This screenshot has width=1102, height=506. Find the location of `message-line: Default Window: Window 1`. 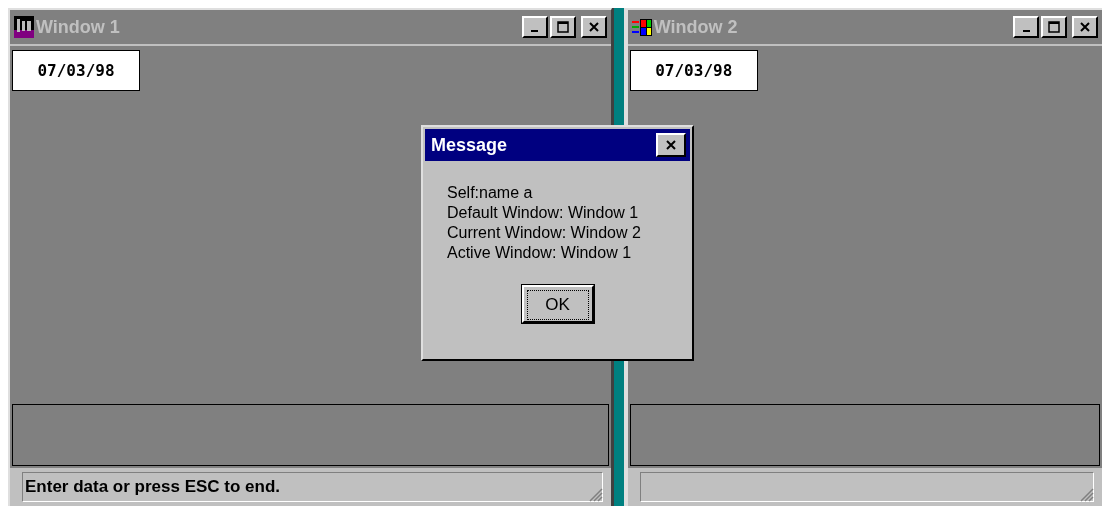

message-line: Default Window: Window 1 is located at coordinates (543, 213).